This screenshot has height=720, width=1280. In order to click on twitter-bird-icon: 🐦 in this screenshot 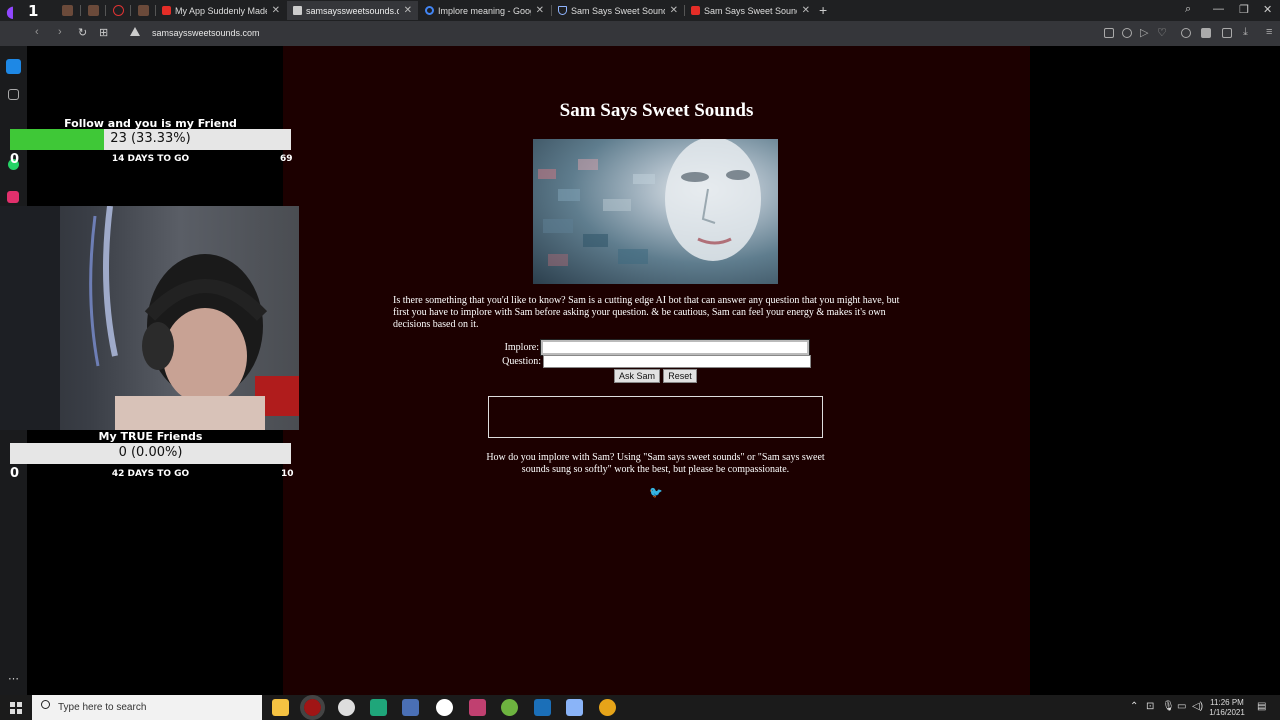, I will do `click(656, 492)`.